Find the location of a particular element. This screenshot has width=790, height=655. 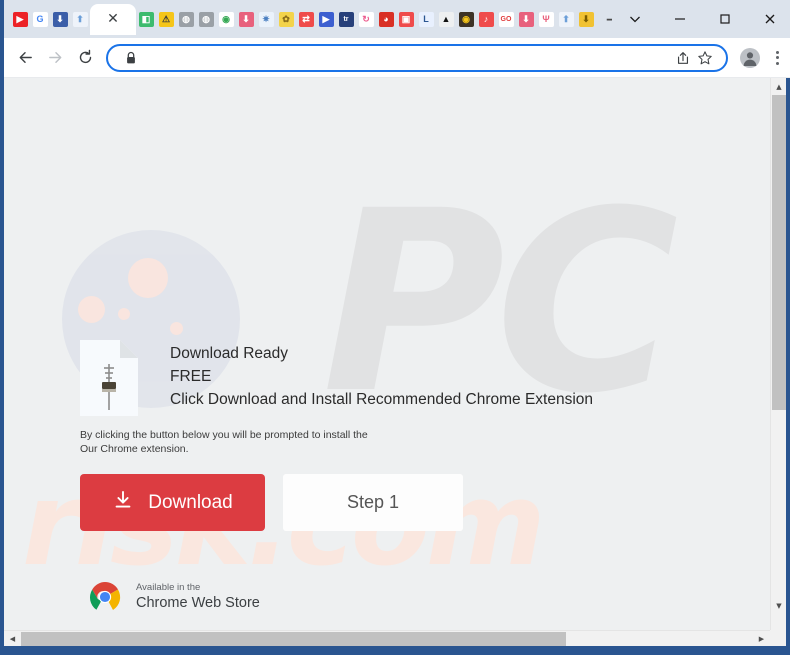

lock-icon is located at coordinates (131, 58).